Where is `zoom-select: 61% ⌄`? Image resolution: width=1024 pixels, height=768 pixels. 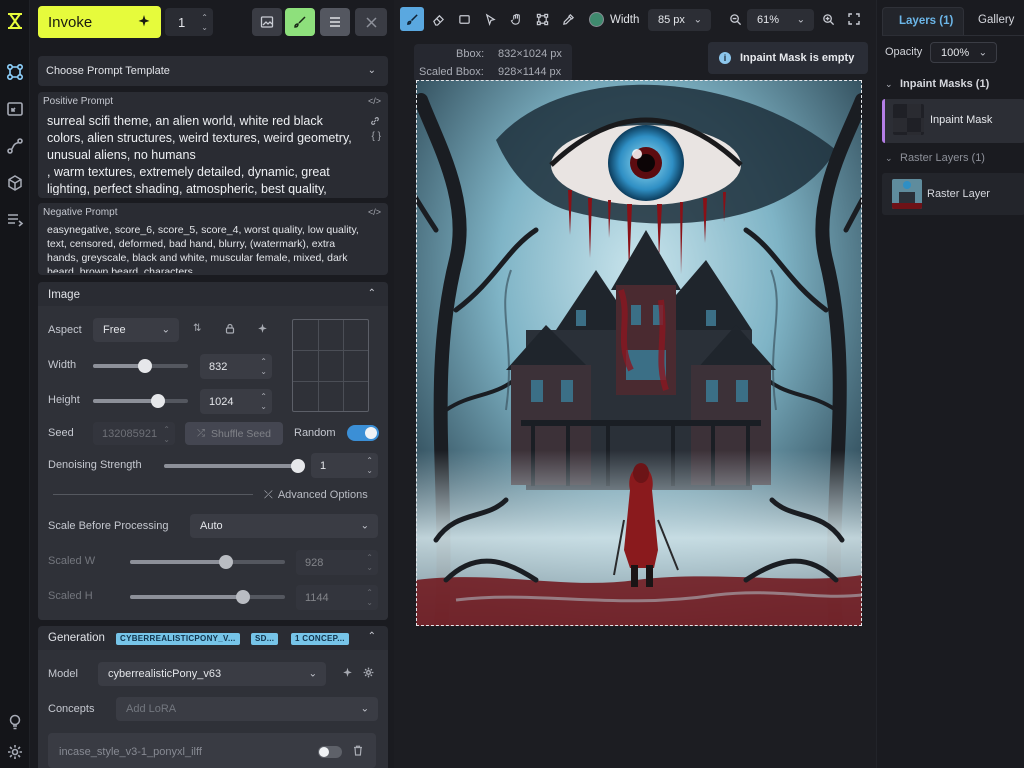 zoom-select: 61% ⌄ is located at coordinates (780, 20).